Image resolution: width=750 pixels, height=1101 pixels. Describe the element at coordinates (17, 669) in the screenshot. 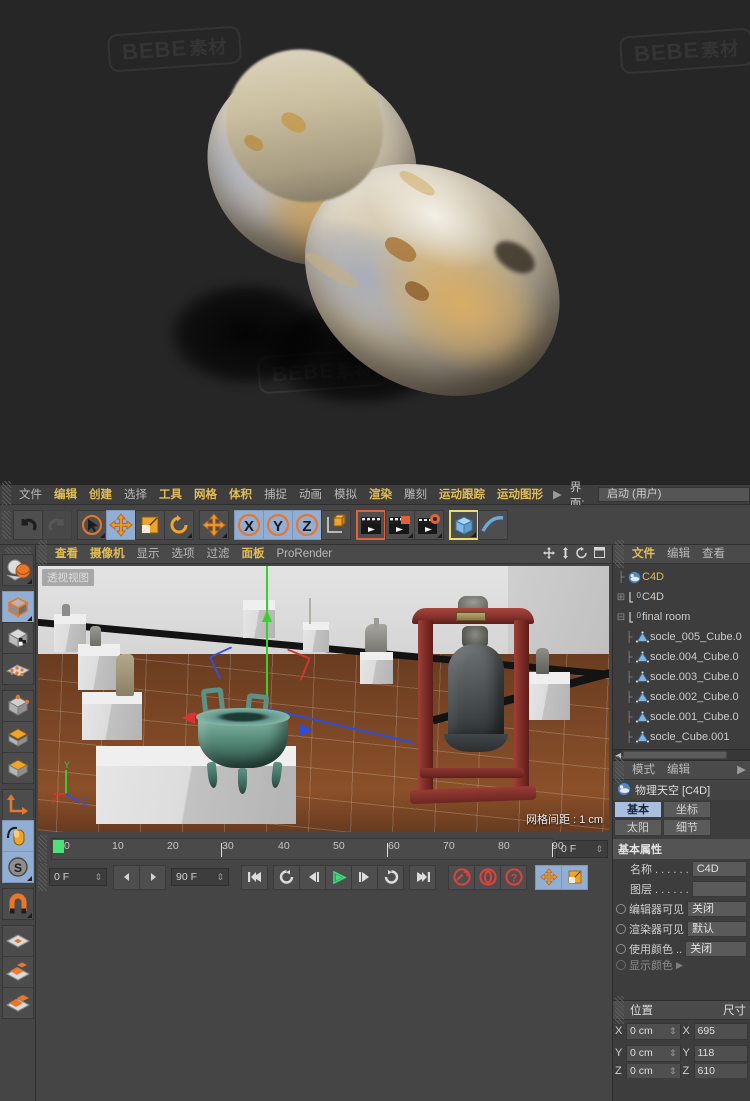

I see `points-mode-button` at that location.